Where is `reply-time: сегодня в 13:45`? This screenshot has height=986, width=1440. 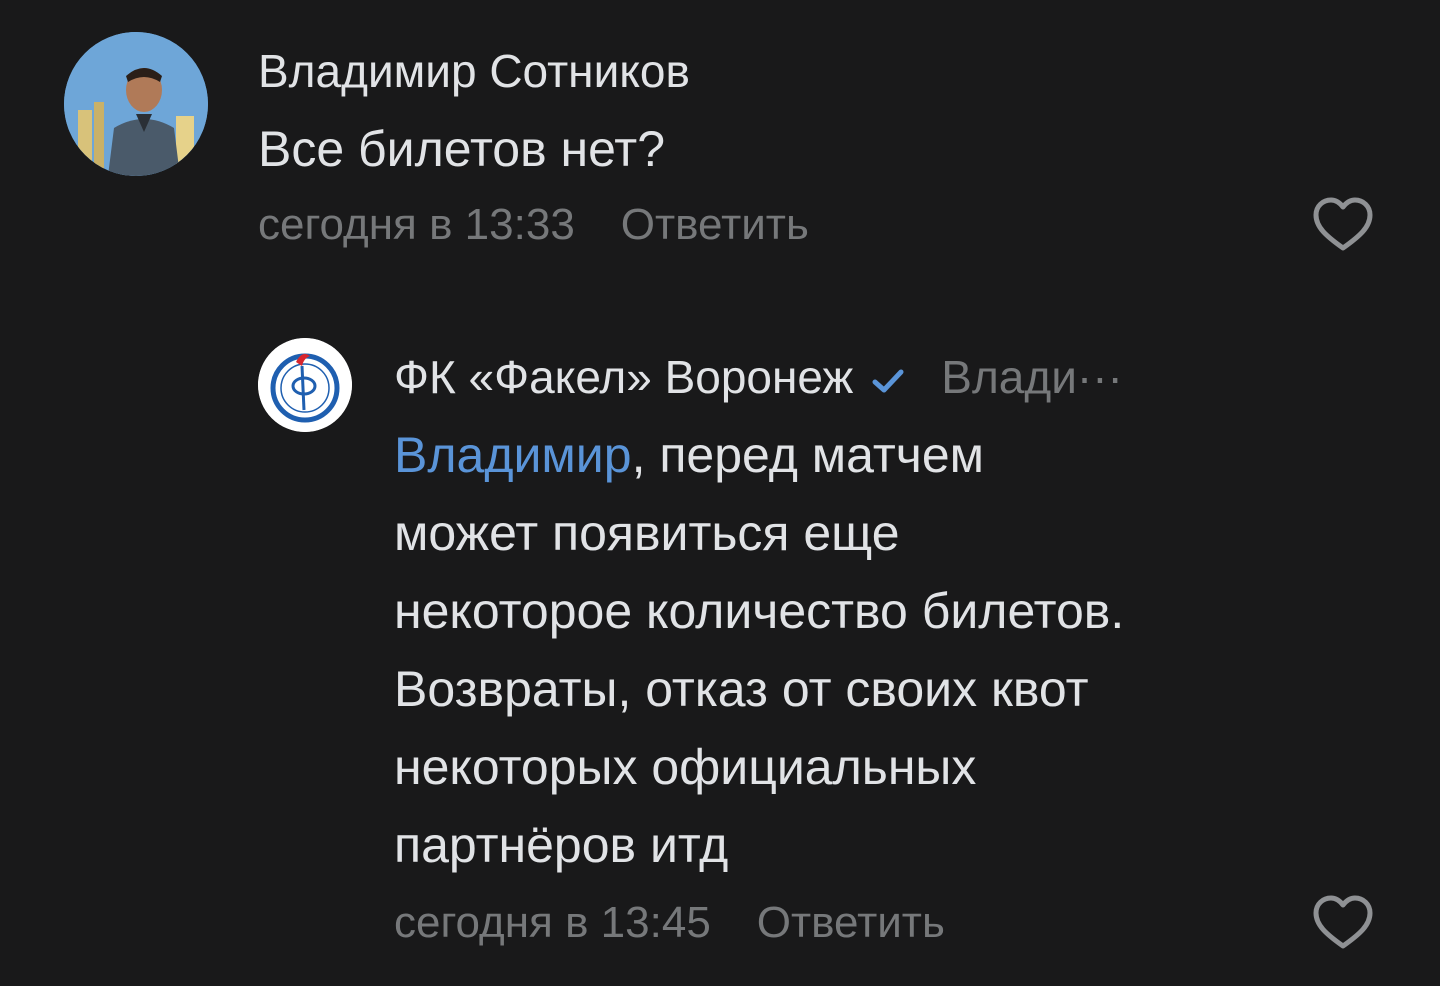 reply-time: сегодня в 13:45 is located at coordinates (552, 922).